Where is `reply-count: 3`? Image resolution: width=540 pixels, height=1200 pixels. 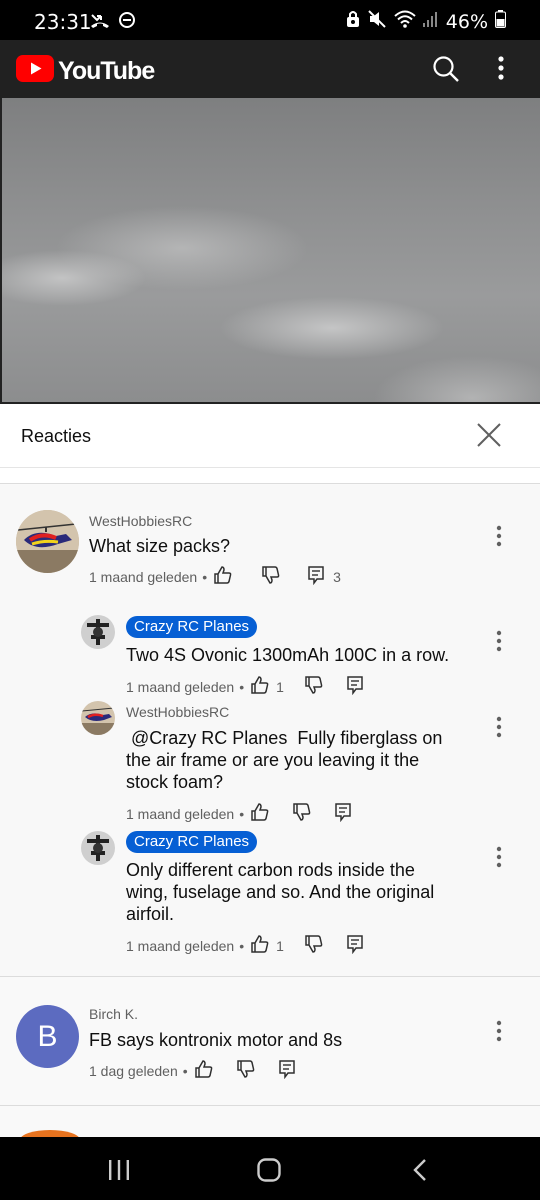
reply-count: 3 is located at coordinates (337, 576).